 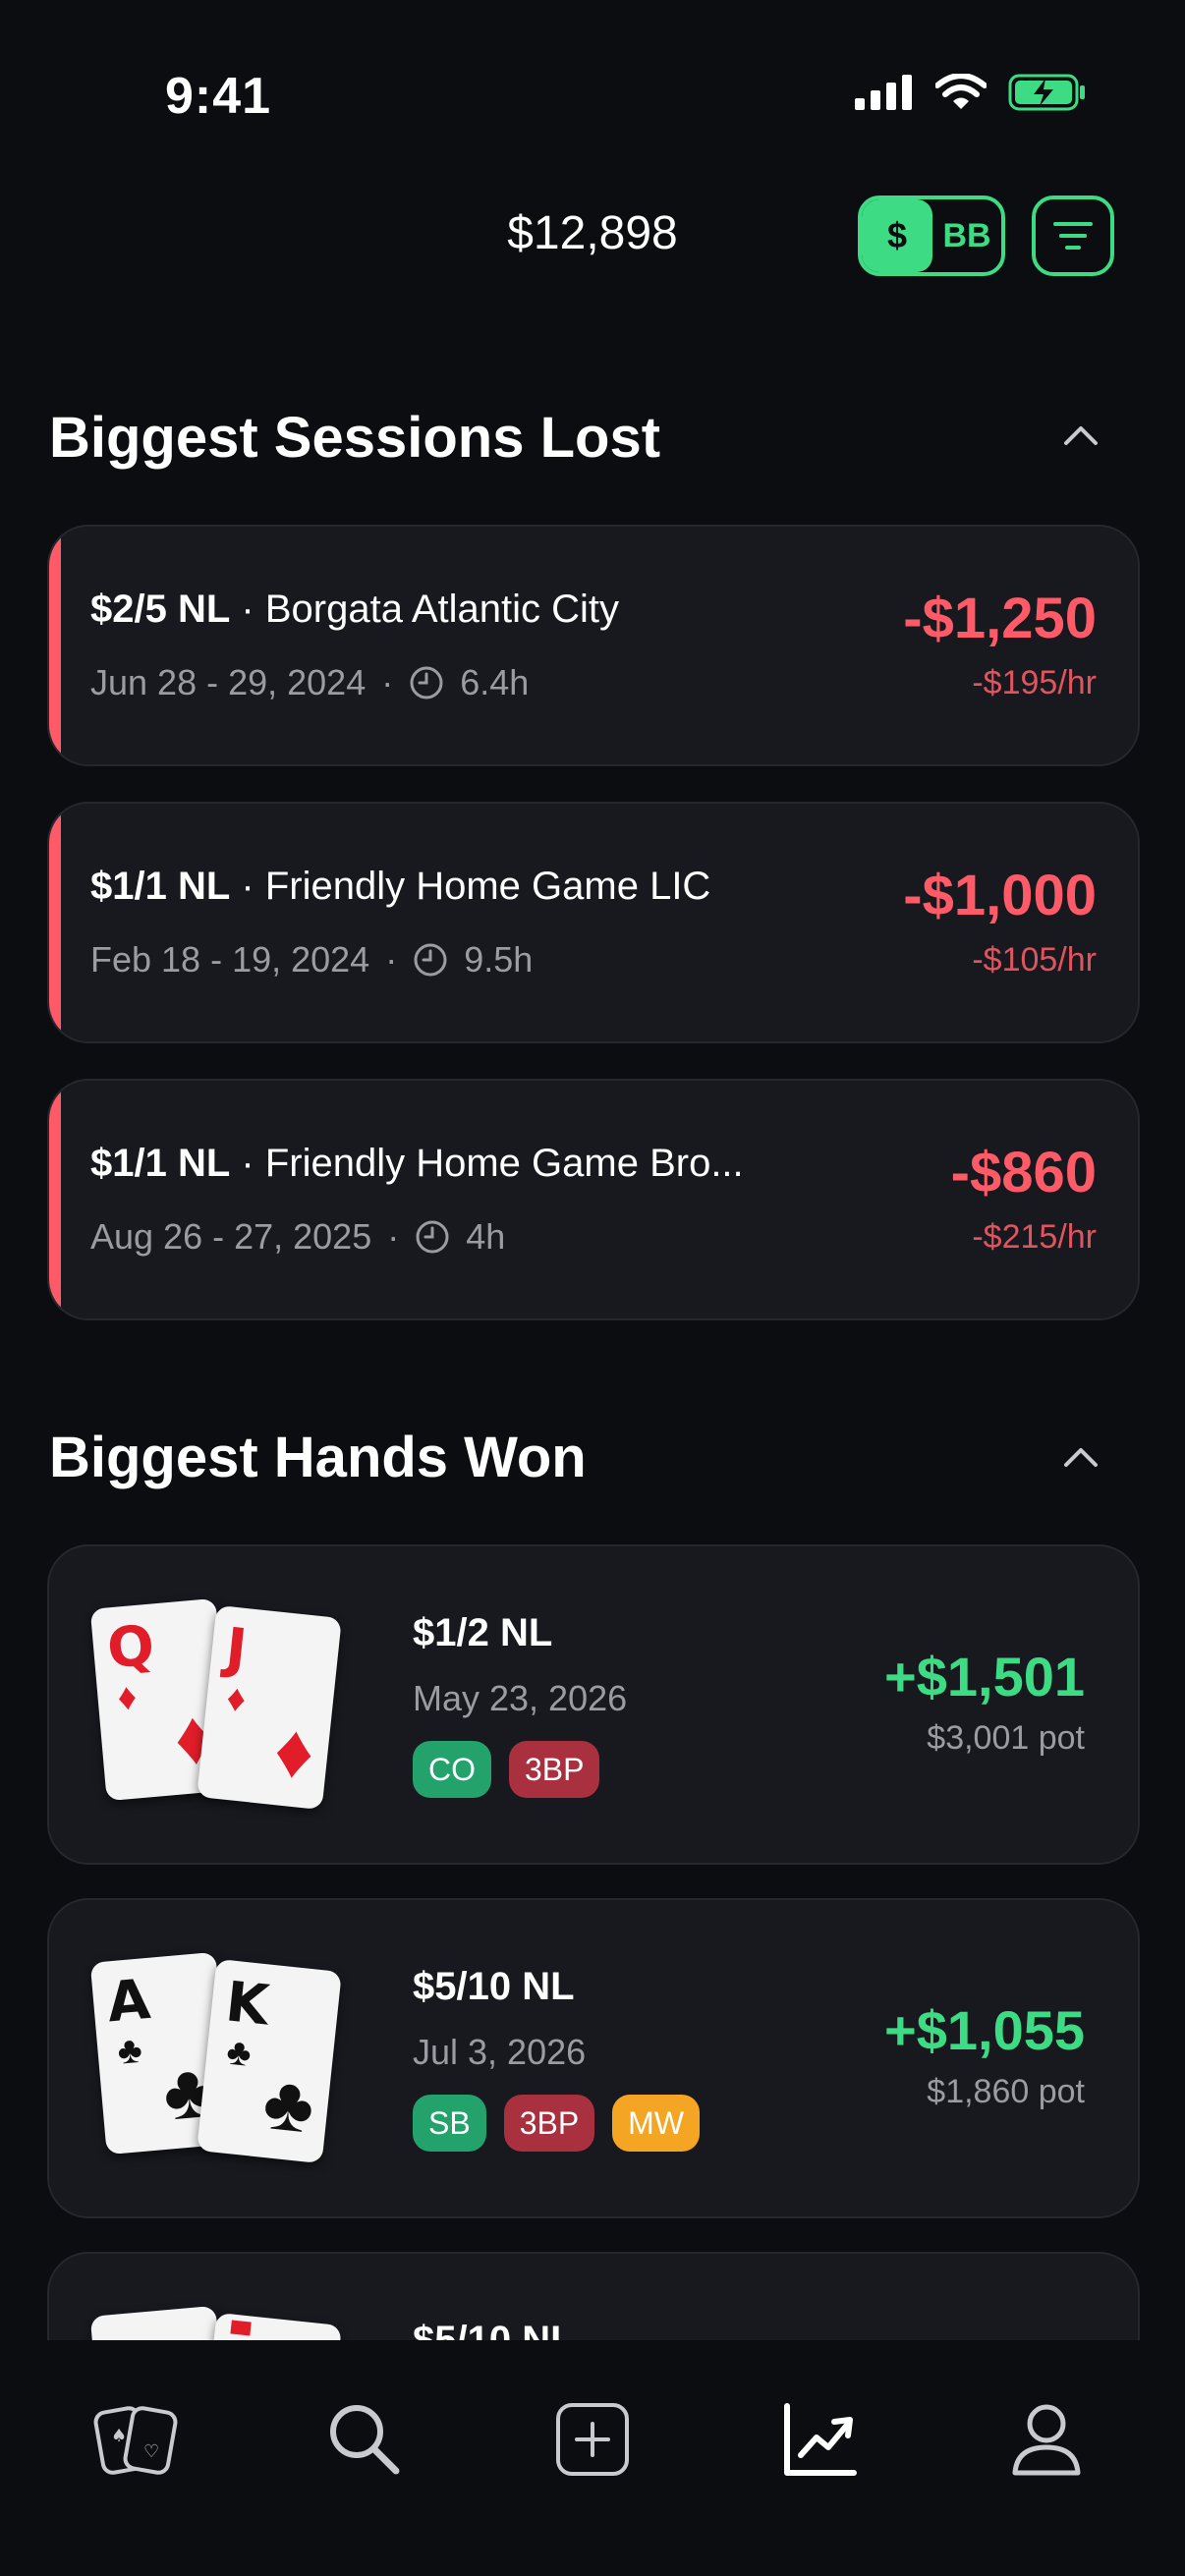 I want to click on collapse-sessions-chevron-icon, so click(x=1081, y=435).